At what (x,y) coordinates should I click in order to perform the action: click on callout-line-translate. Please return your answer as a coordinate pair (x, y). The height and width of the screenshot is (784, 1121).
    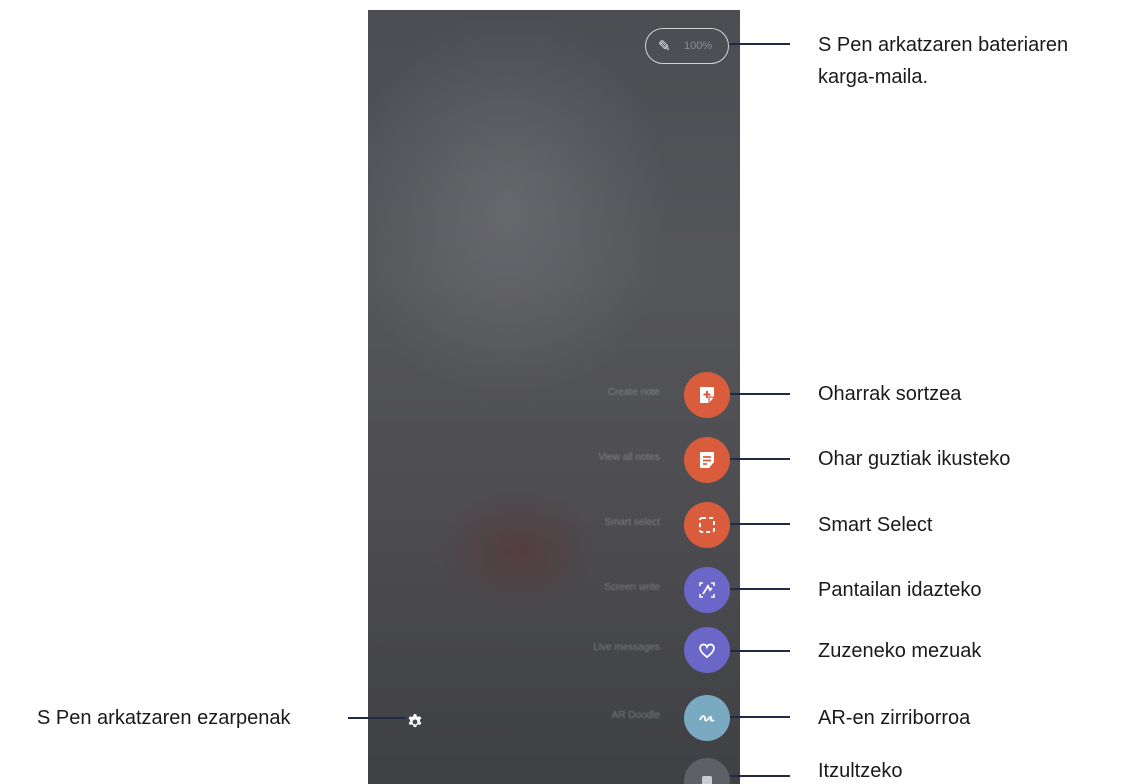
    Looking at the image, I should click on (760, 776).